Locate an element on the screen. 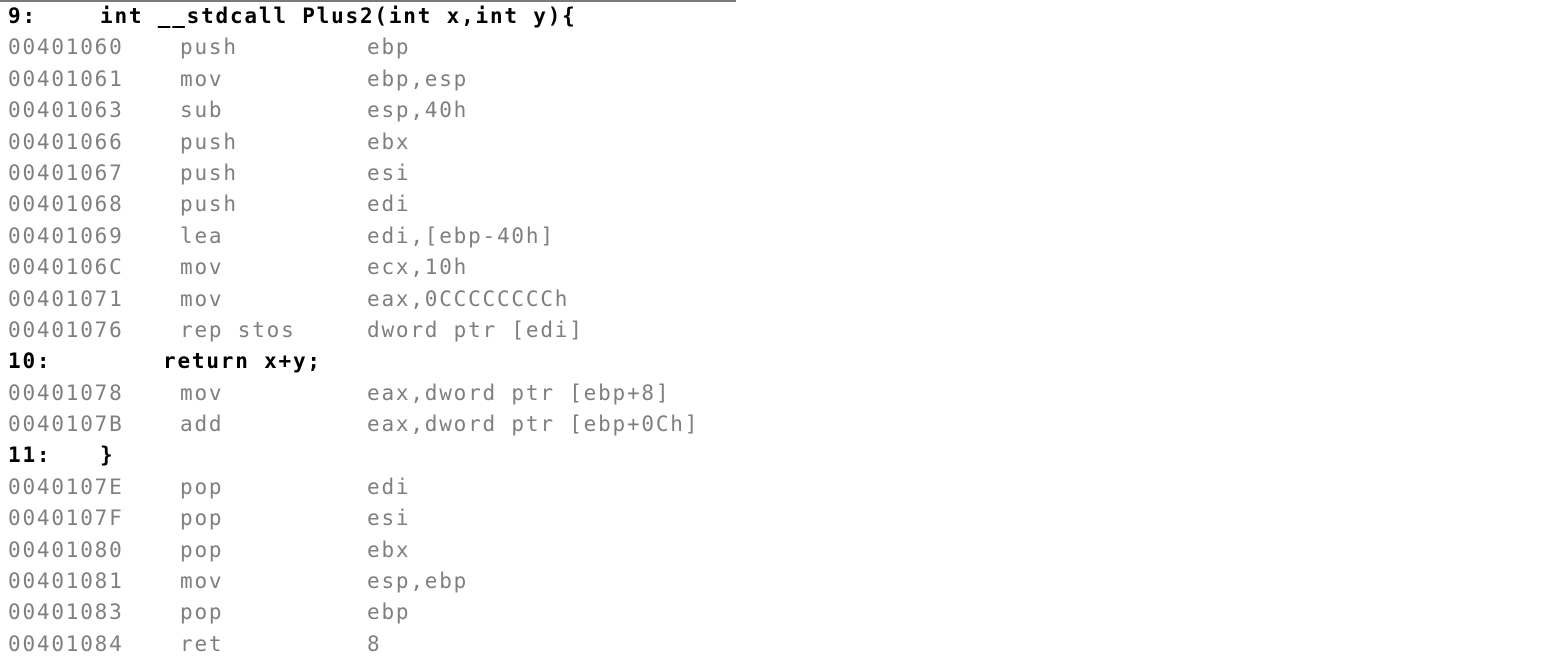 The height and width of the screenshot is (669, 1567). asm-line: 00401061 mov ebp,esp is located at coordinates (370, 80).